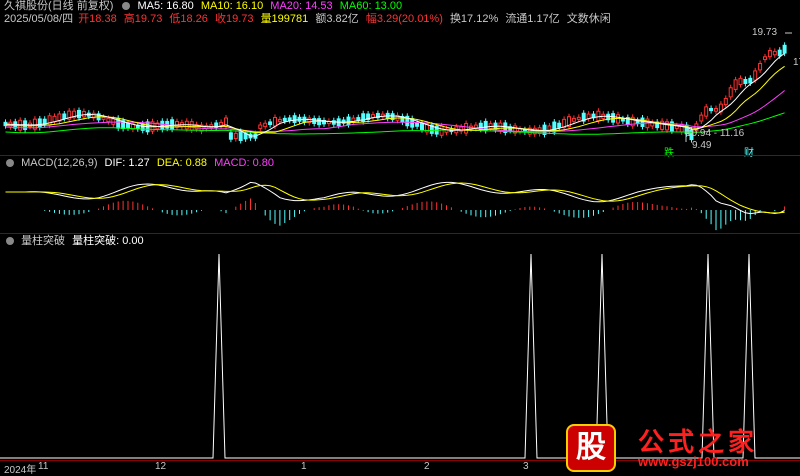  Describe the element at coordinates (749, 151) in the screenshot. I see `finance-tag: 财` at that location.